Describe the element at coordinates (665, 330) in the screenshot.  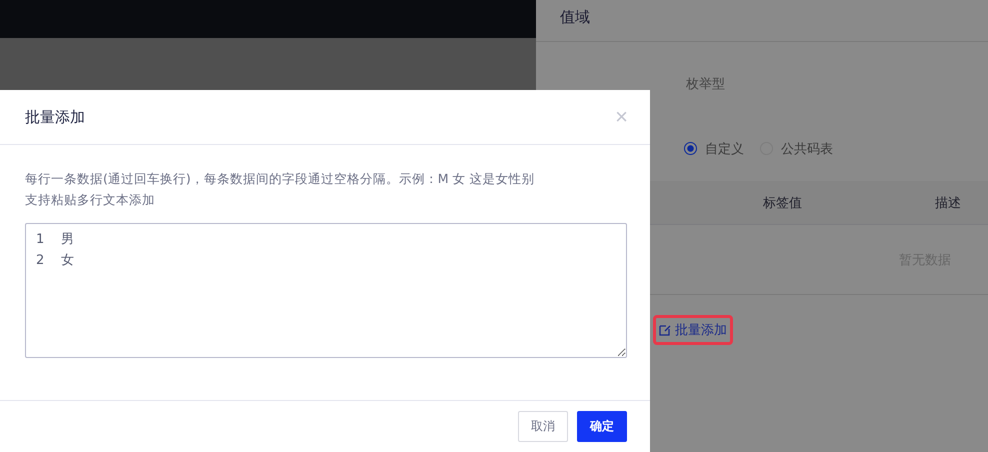
I see `edit-icon` at that location.